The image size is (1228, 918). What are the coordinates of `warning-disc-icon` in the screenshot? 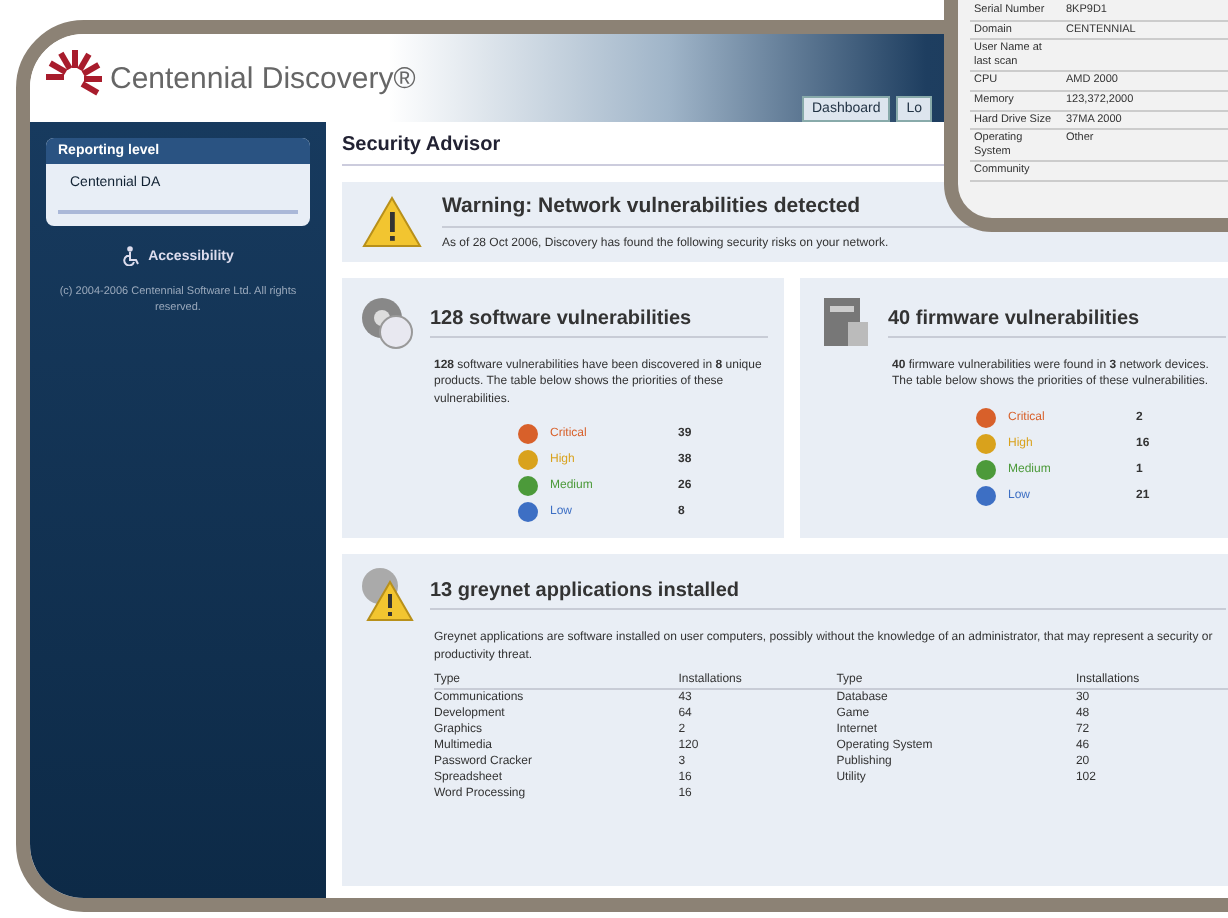 It's located at (386, 594).